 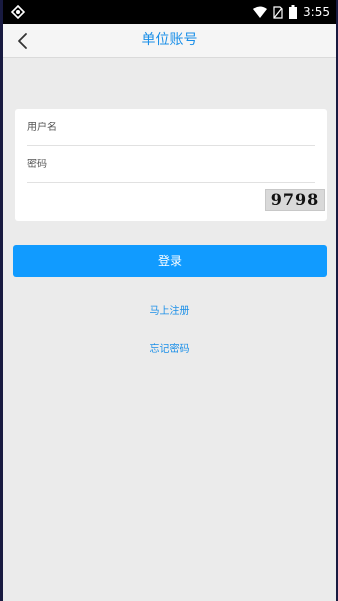 What do you see at coordinates (169, 347) in the screenshot?
I see `forgot-password-link: 忘记密码` at bounding box center [169, 347].